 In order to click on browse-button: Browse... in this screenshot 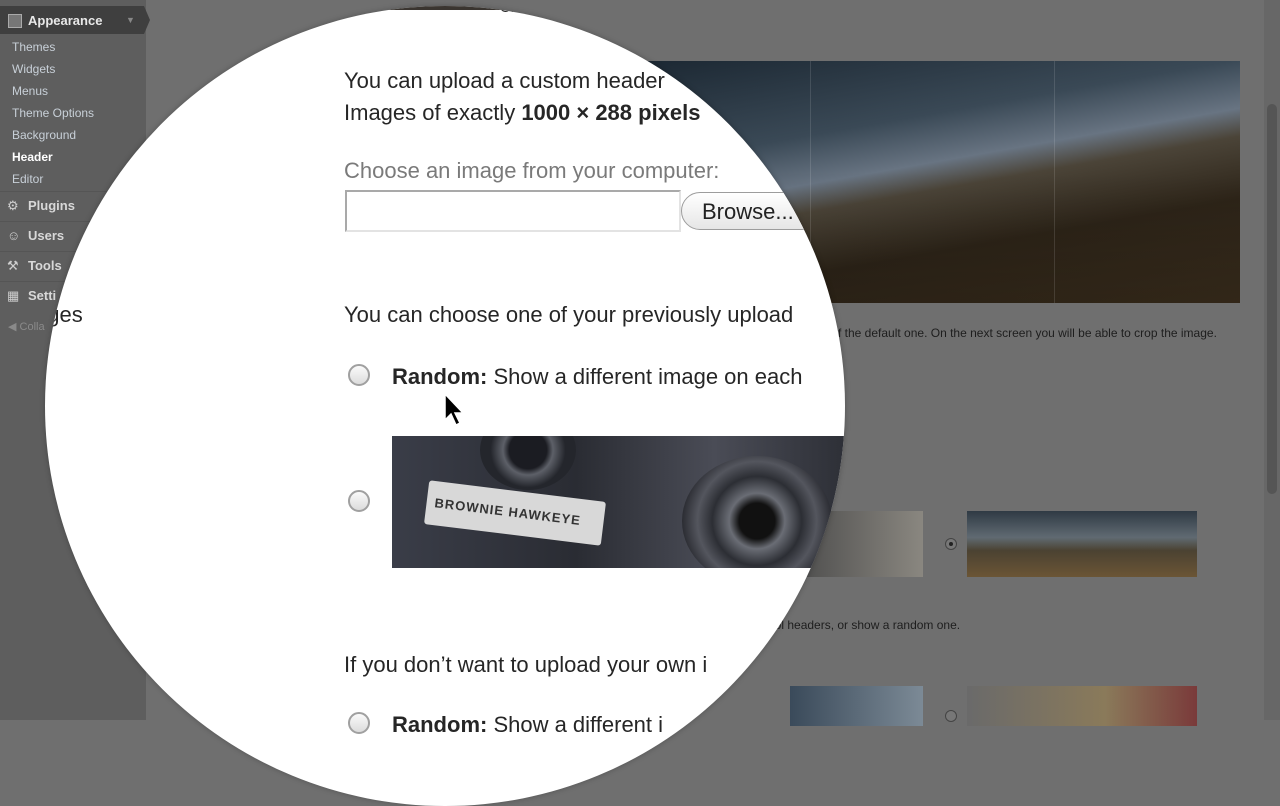, I will do `click(751, 211)`.